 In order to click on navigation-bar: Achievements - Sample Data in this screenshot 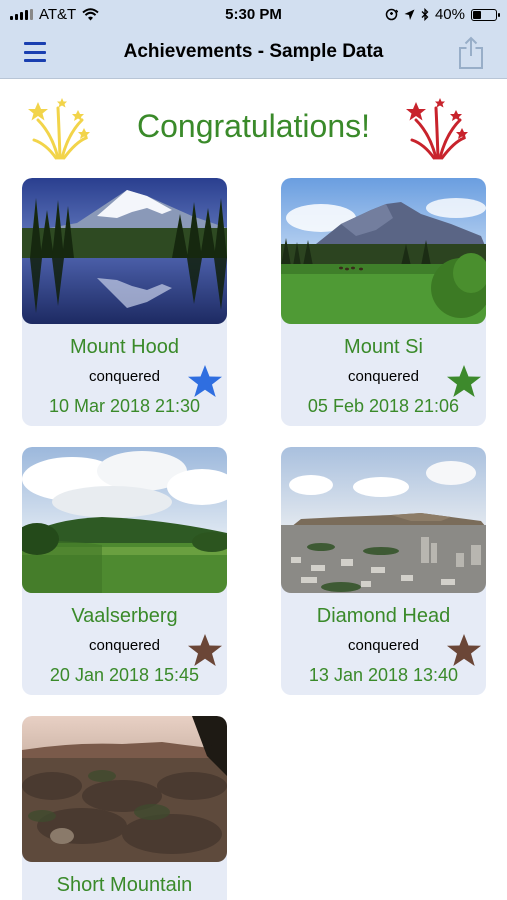, I will do `click(253, 53)`.